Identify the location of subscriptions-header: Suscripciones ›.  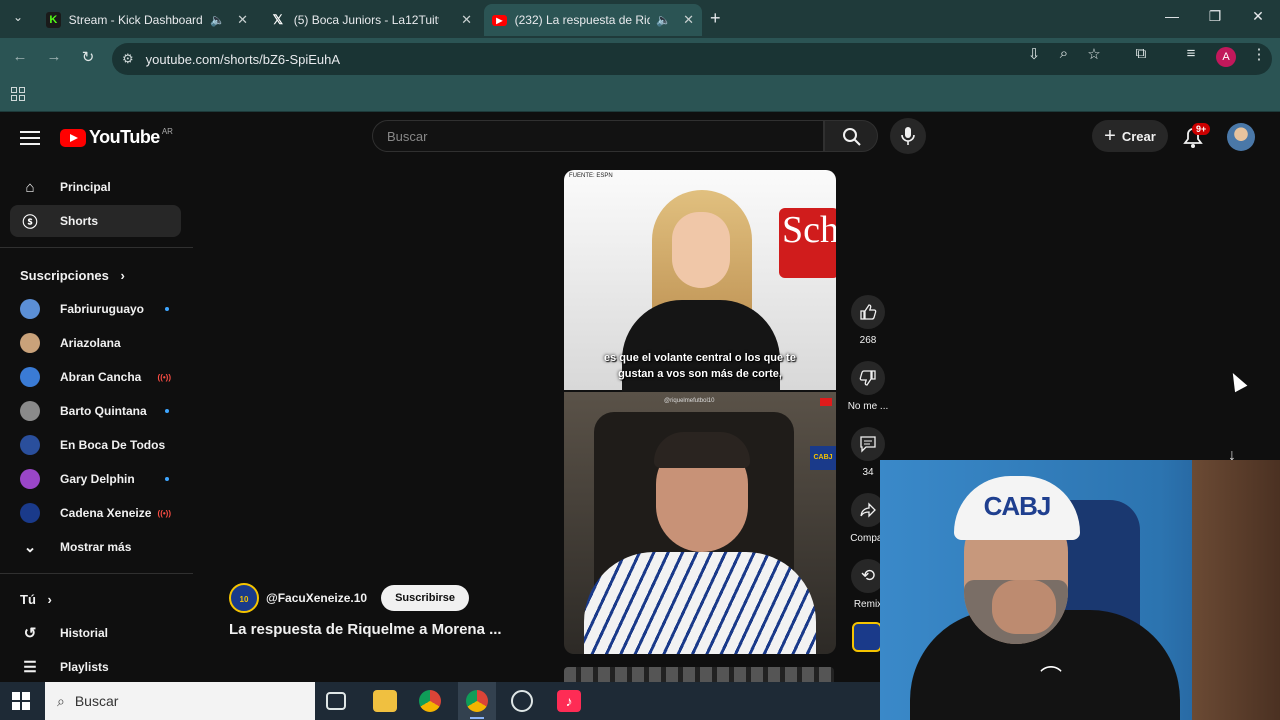
(72, 275).